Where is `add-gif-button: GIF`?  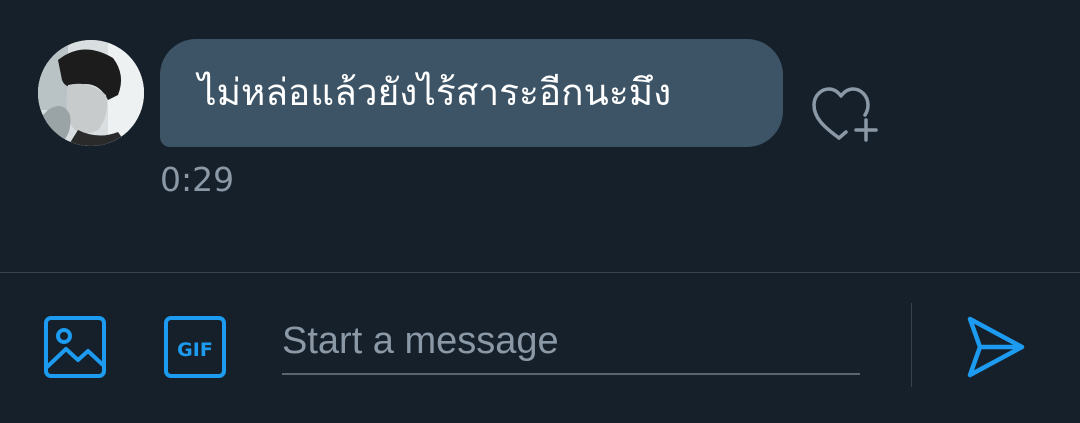
add-gif-button: GIF is located at coordinates (195, 347).